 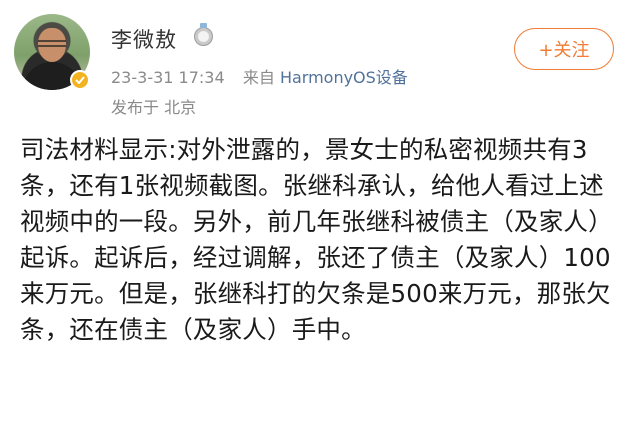 I want to click on device-source: HarmonyOS设备, so click(x=344, y=77).